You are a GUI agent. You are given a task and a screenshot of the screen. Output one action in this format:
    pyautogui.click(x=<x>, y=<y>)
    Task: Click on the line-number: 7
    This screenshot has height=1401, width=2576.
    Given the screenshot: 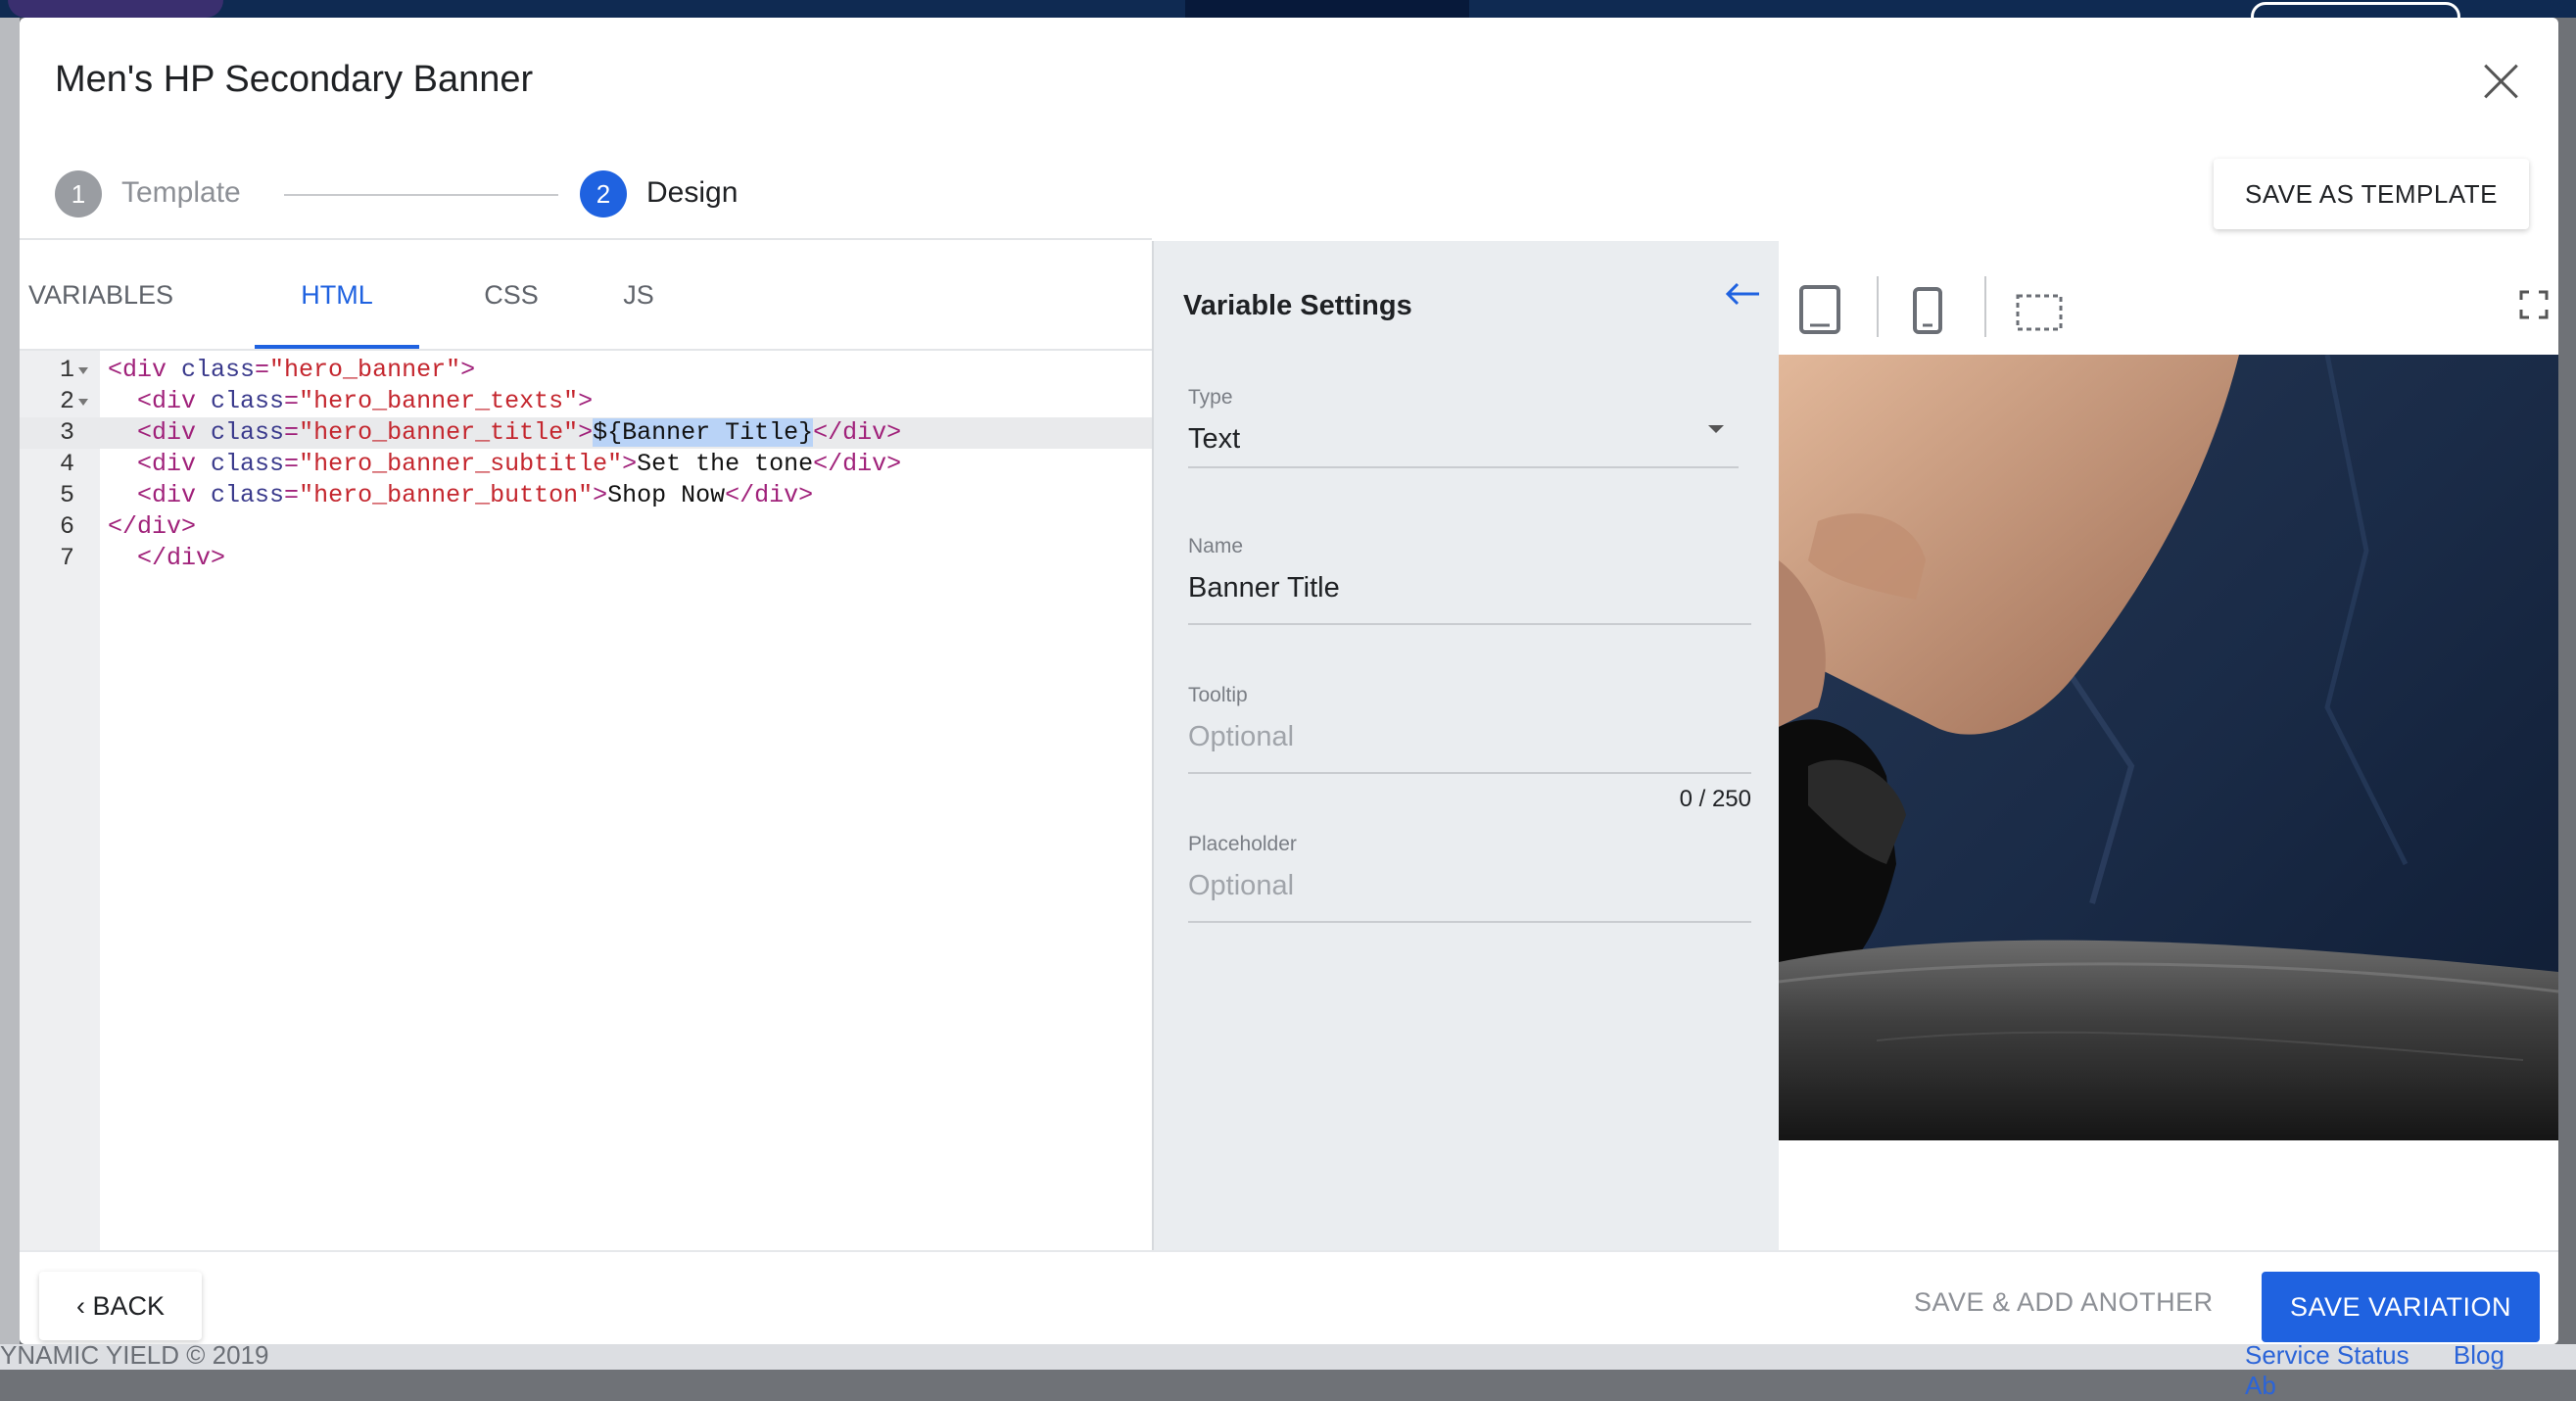 What is the action you would take?
    pyautogui.click(x=66, y=558)
    